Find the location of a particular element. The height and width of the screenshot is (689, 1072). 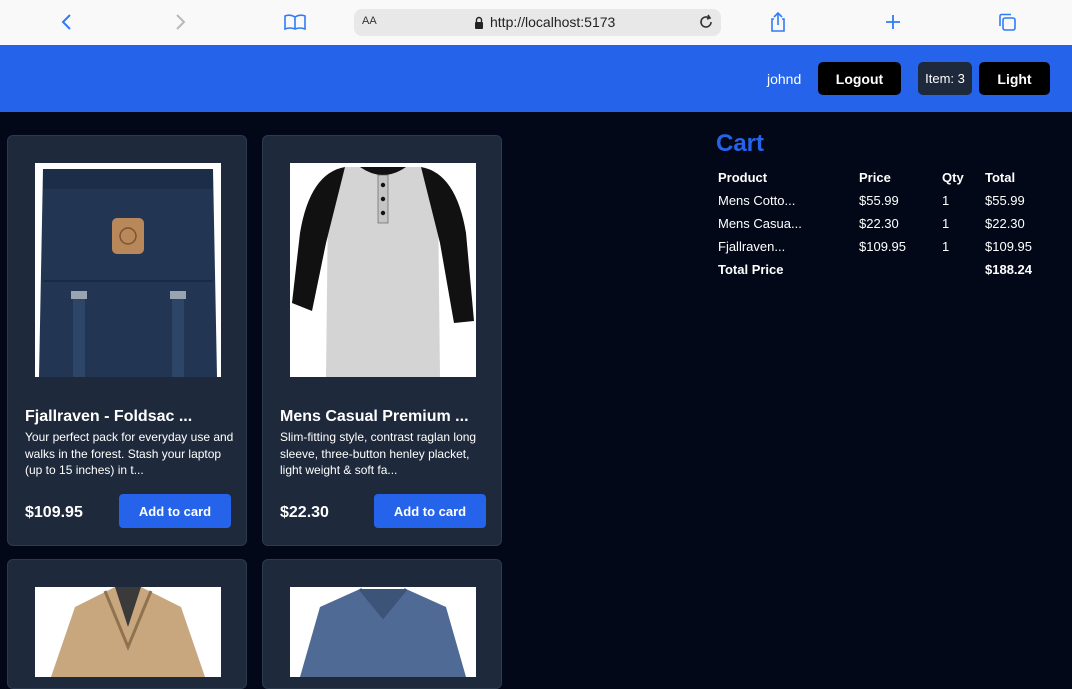

cart-total: $55.99 is located at coordinates (1005, 200).